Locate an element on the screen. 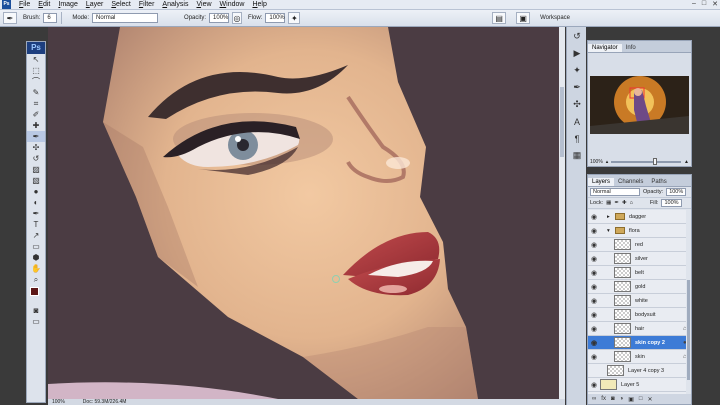 The height and width of the screenshot is (405, 720). path-select-tool-icon: ↗ is located at coordinates (36, 235).